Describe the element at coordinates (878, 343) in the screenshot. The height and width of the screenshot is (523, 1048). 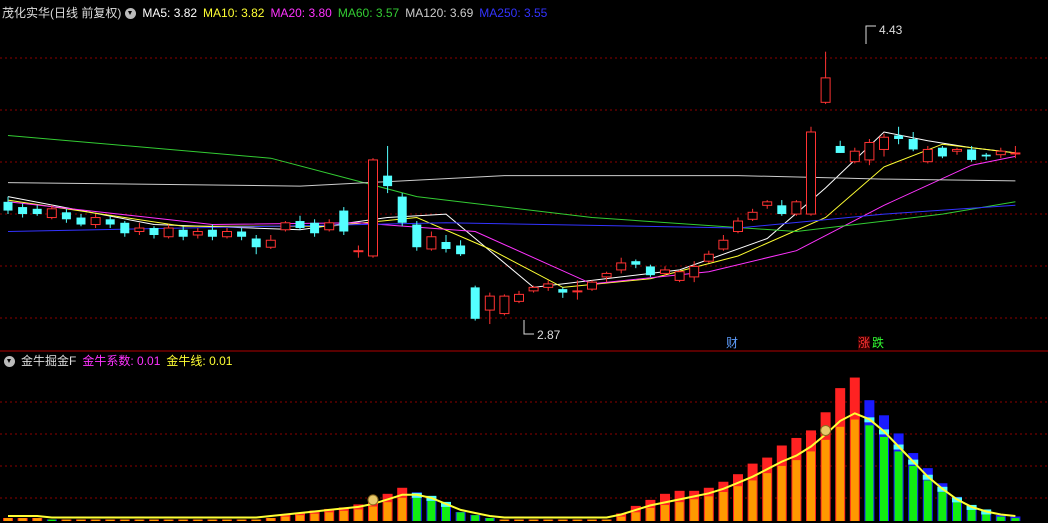
I see `limit-down-marker: 跌` at that location.